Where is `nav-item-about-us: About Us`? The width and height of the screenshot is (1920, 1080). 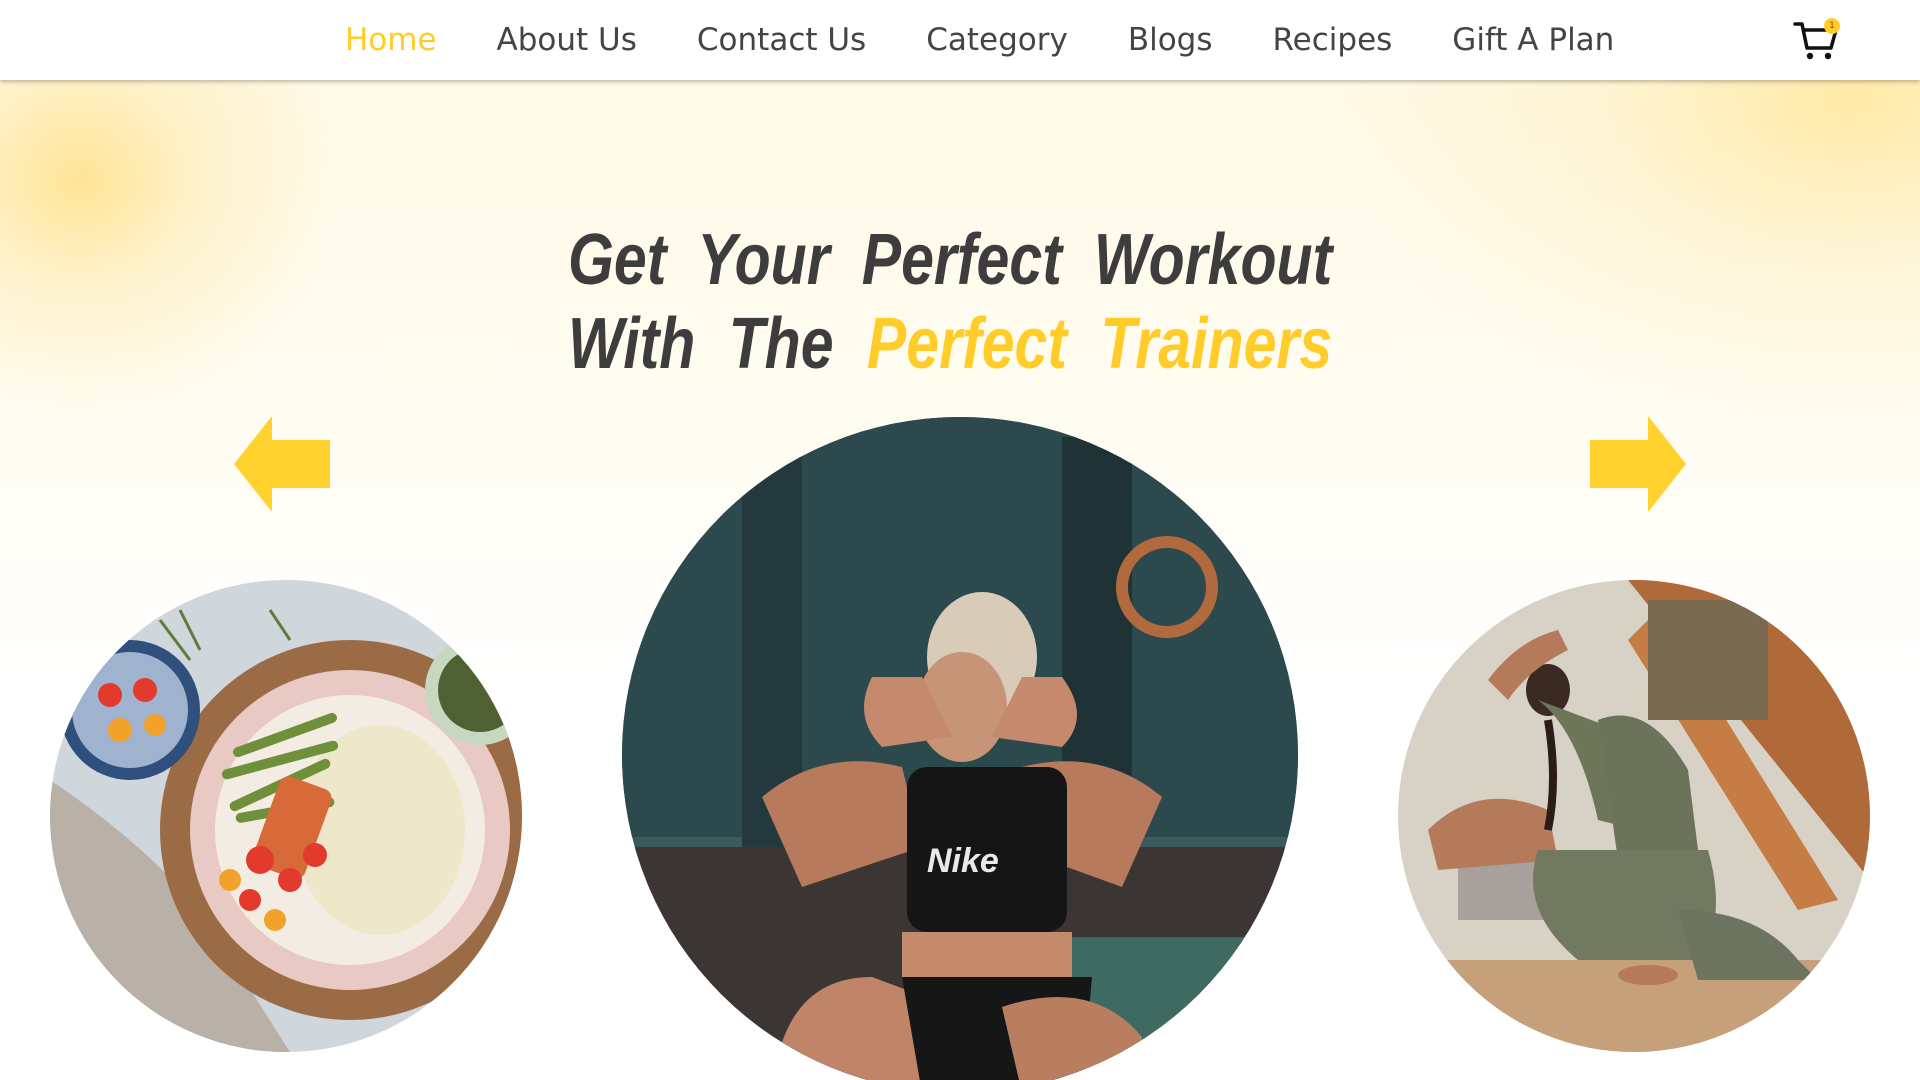 nav-item-about-us: About Us is located at coordinates (567, 40).